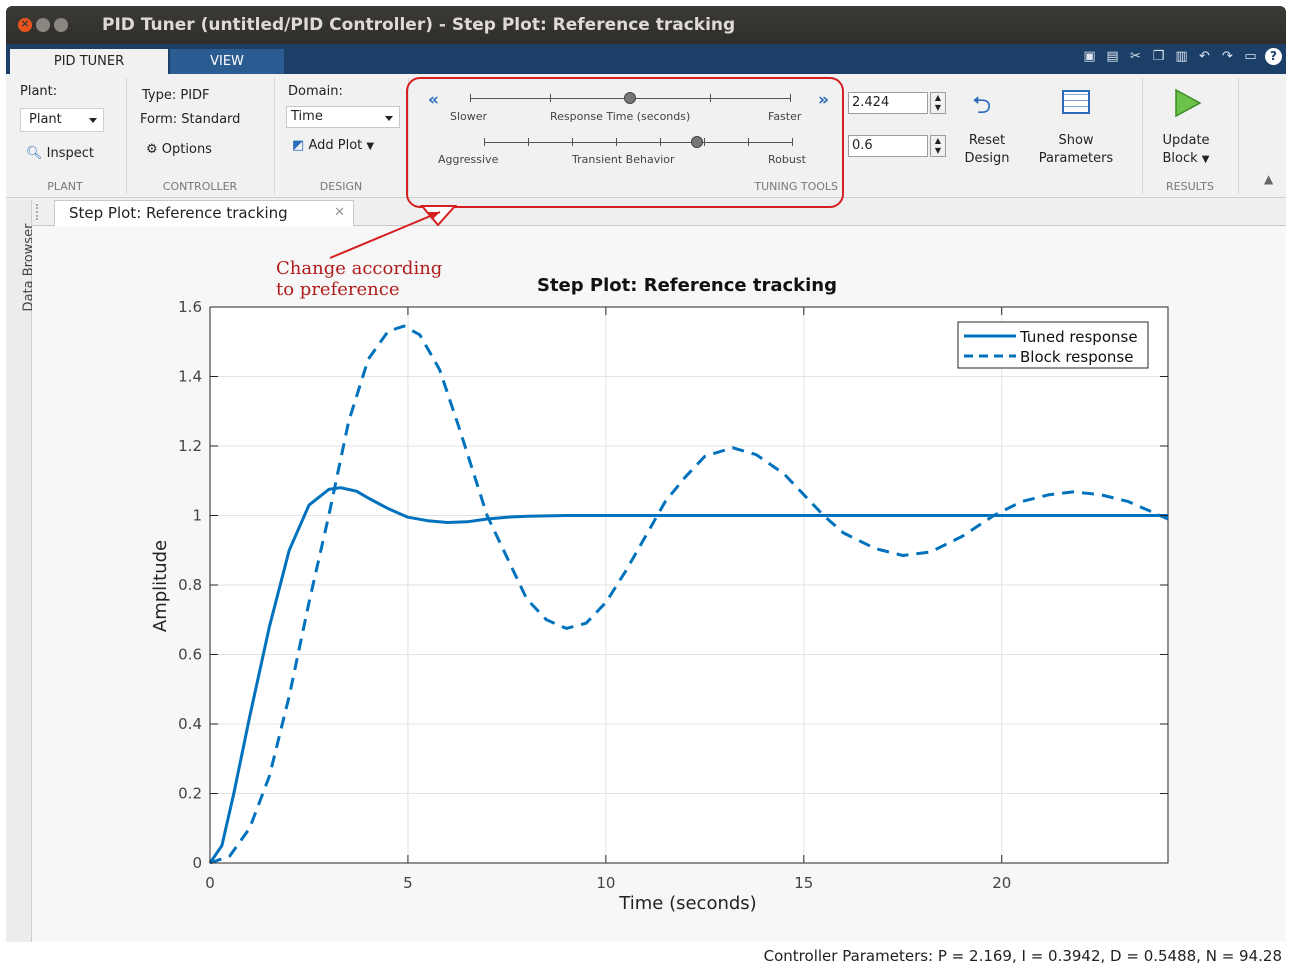 The height and width of the screenshot is (968, 1290). Describe the element at coordinates (197, 863) in the screenshot. I see `y-tick-label: 0` at that location.